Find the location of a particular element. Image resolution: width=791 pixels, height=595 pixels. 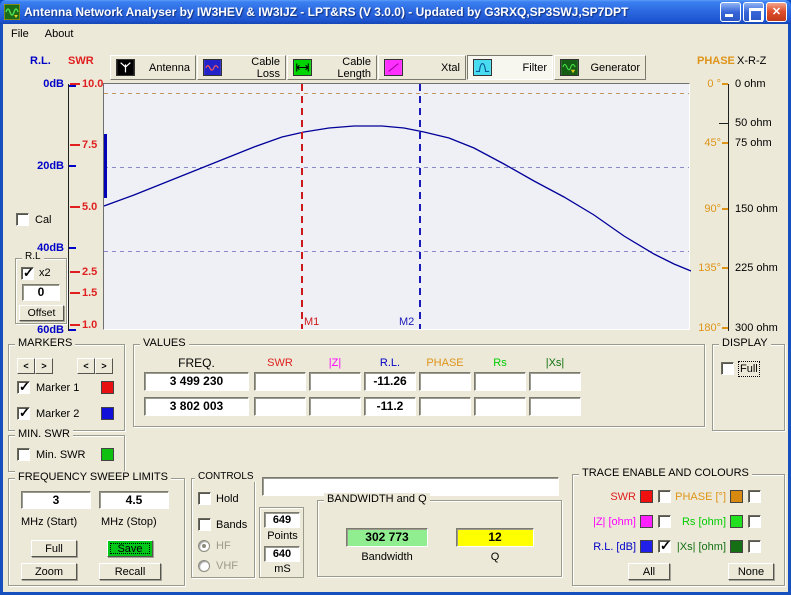

rl-offset-group: R.L x2 0 Offset is located at coordinates (41, 287).